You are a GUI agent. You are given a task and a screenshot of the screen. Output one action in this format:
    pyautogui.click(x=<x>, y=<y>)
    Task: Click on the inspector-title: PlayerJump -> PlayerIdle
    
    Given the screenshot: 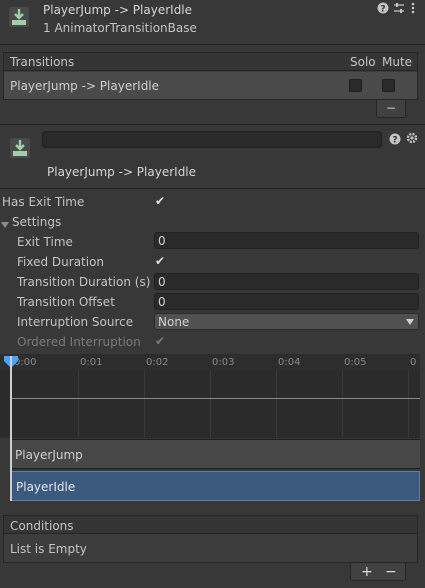 What is the action you would take?
    pyautogui.click(x=122, y=172)
    